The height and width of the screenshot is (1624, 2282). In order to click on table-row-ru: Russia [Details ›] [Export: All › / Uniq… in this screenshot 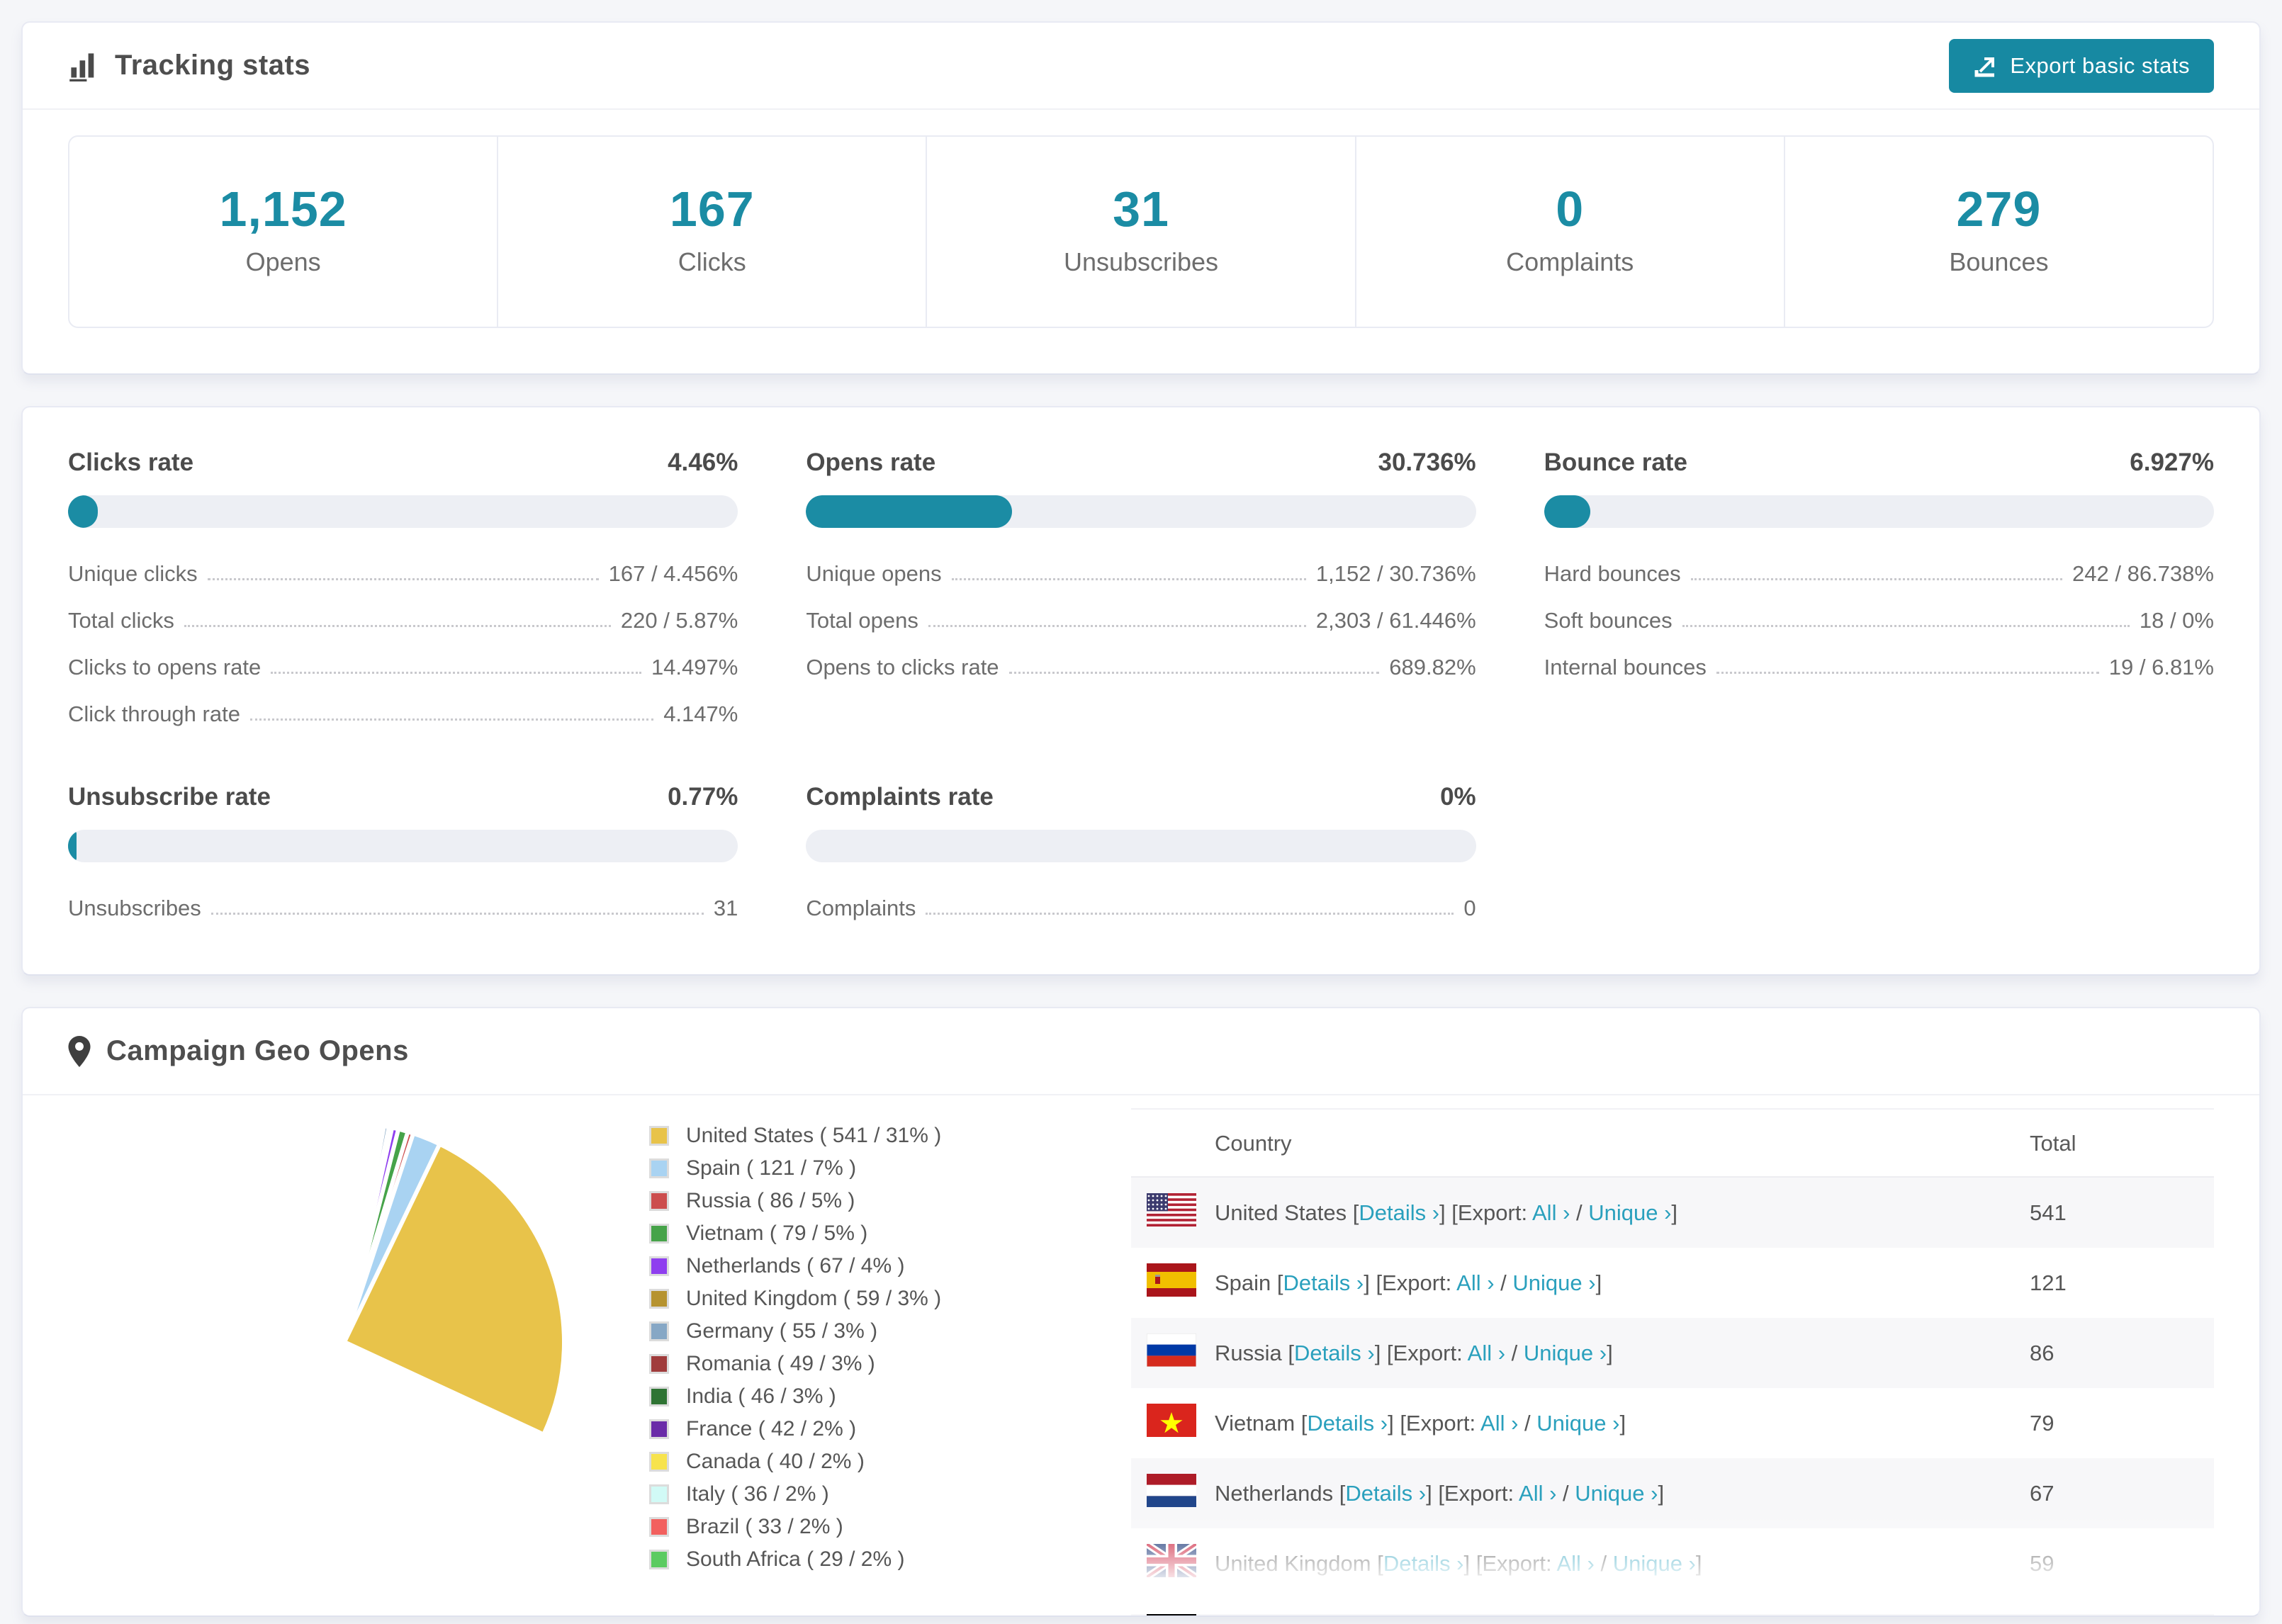, I will do `click(1673, 1353)`.